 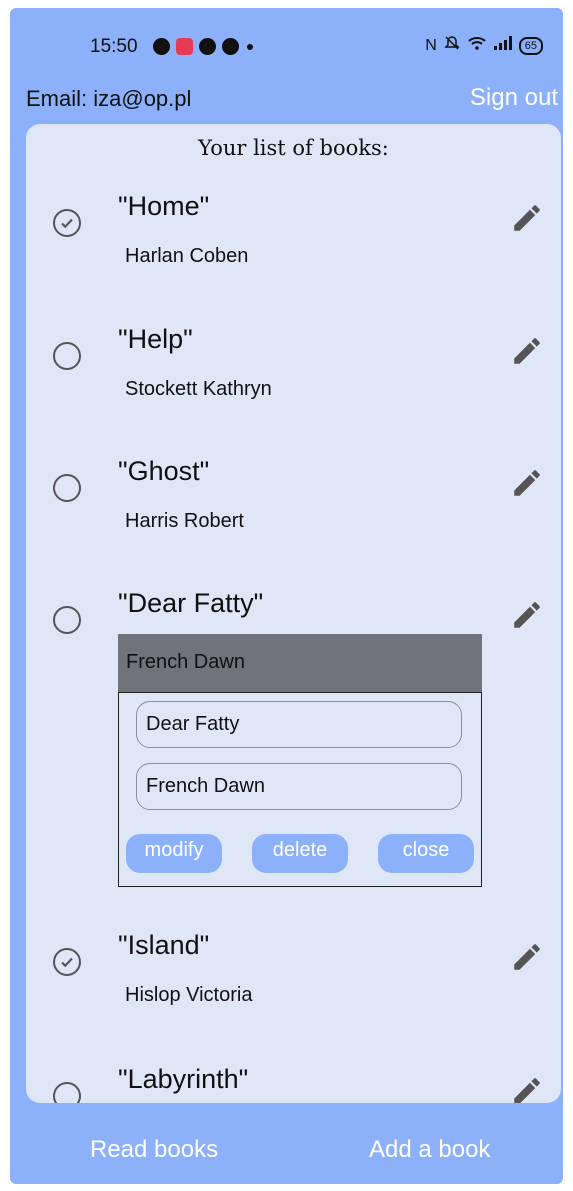 I want to click on read-books-button: Read books, so click(x=154, y=1150).